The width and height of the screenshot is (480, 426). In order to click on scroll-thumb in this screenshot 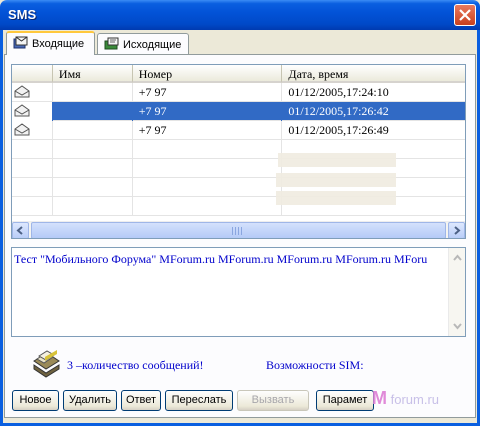, I will do `click(238, 230)`.